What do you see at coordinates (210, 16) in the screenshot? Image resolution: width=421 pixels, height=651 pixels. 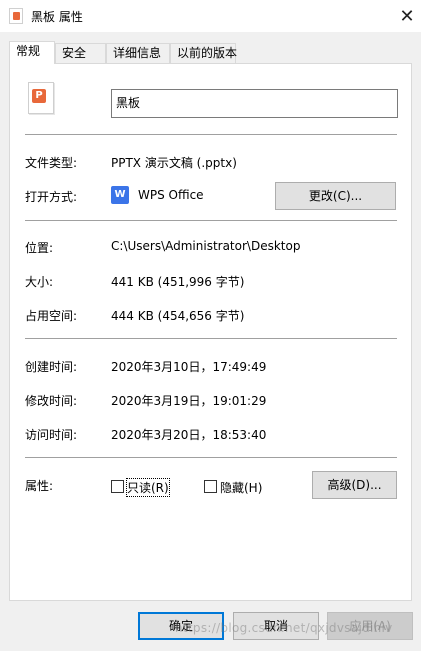 I see `title-bar: 黑板 属性 ✕` at bounding box center [210, 16].